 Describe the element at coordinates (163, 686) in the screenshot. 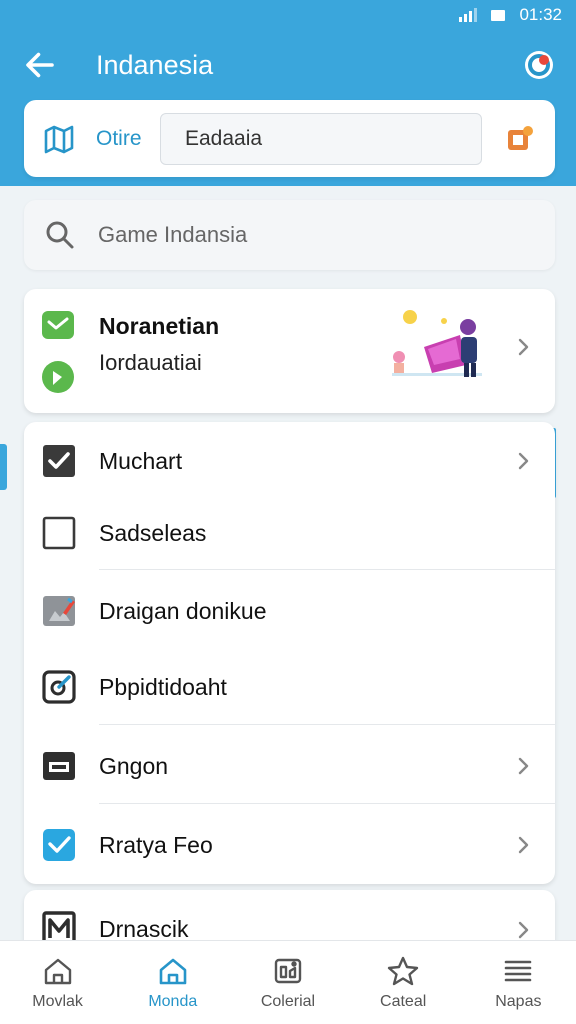

I see `list-item-label: Pbpidtidoaht` at that location.